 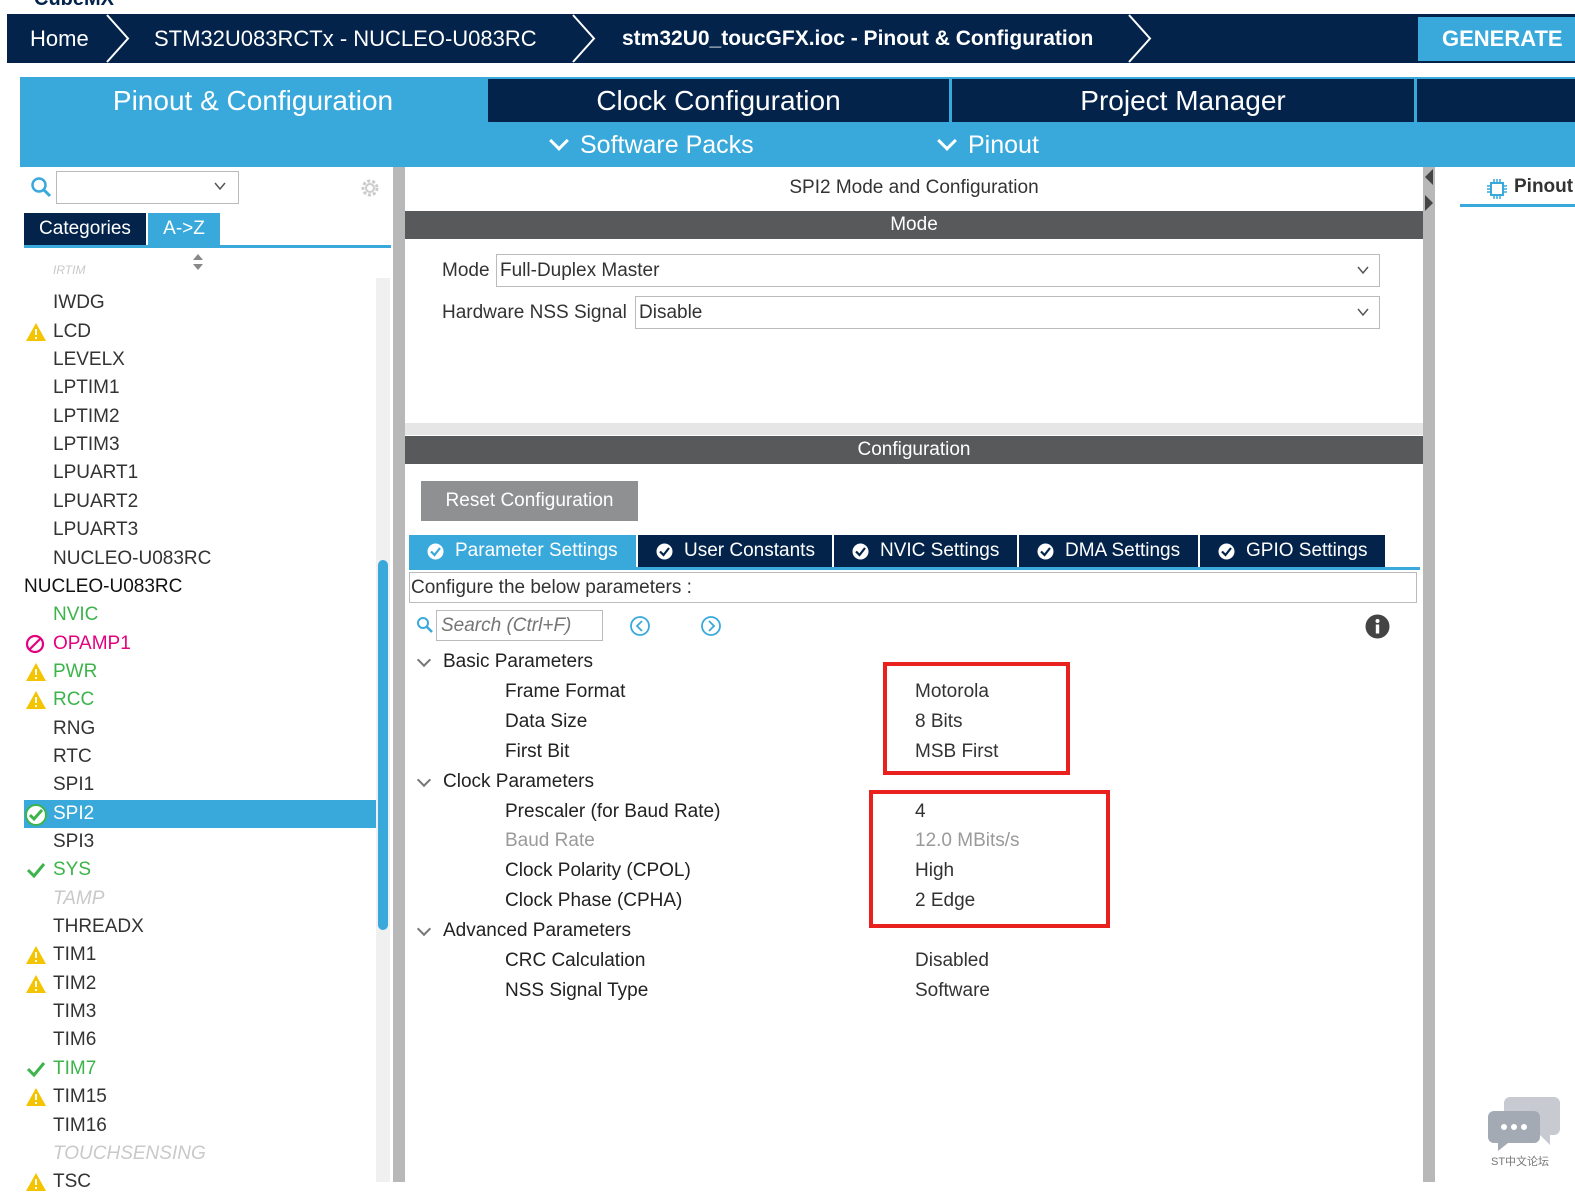 I want to click on component-item-tim15: TIM15, so click(x=200, y=1097).